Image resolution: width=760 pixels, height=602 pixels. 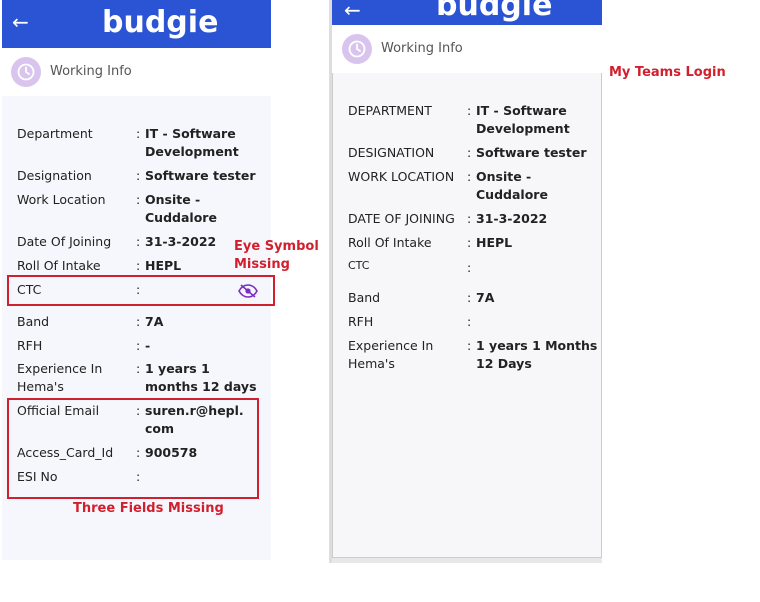 What do you see at coordinates (148, 508) in the screenshot?
I see `three-fields-annotation: Three Fields Missing` at bounding box center [148, 508].